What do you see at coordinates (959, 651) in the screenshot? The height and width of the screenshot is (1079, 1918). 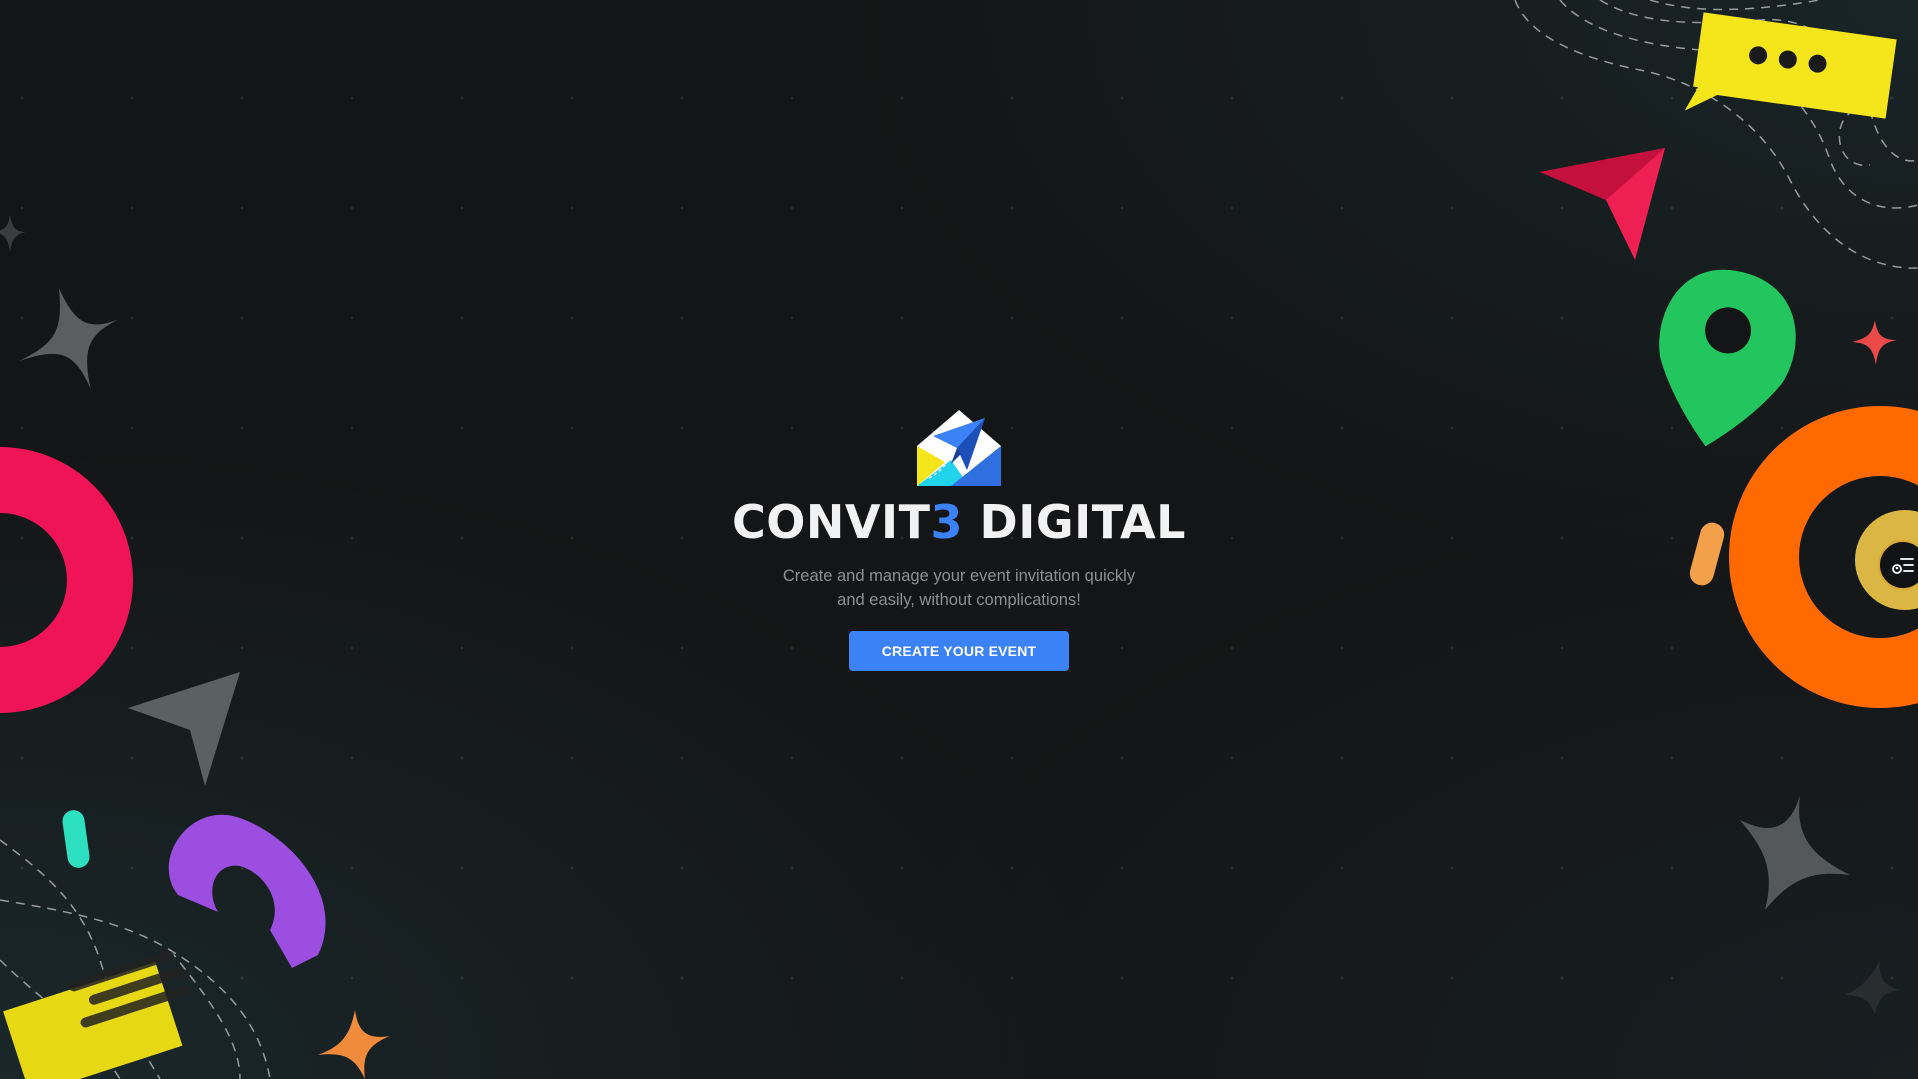 I see `create-event-button: CREATE YOUR EVENT` at bounding box center [959, 651].